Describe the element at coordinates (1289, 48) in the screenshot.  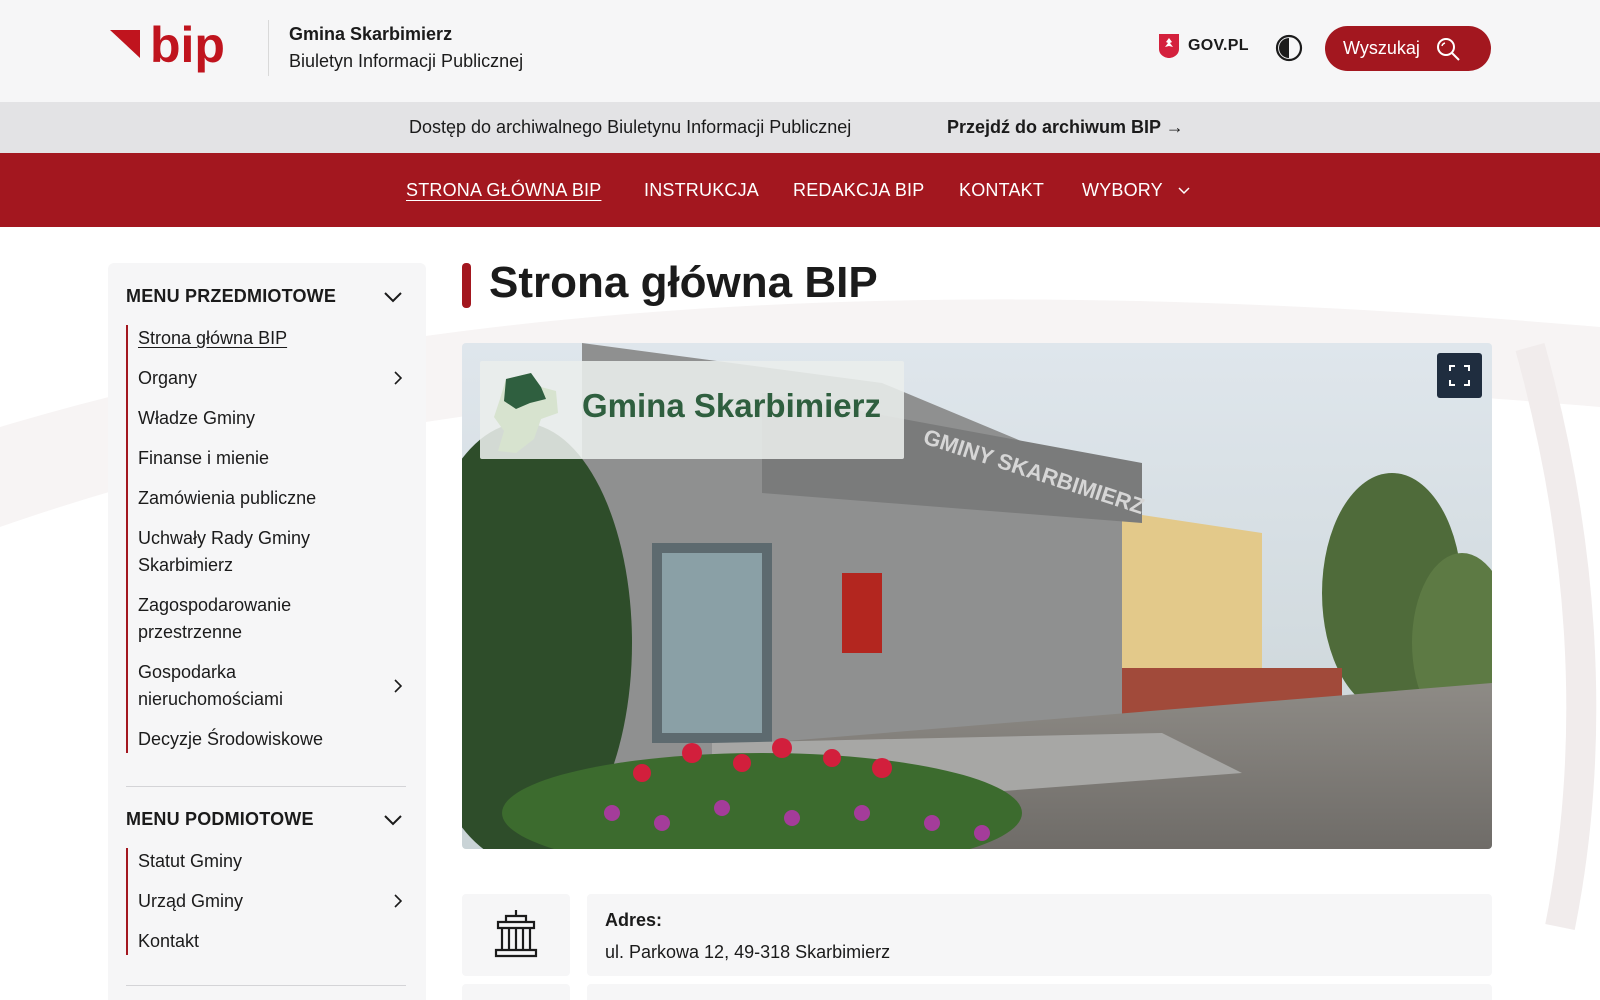
I see `contrast-icon` at that location.